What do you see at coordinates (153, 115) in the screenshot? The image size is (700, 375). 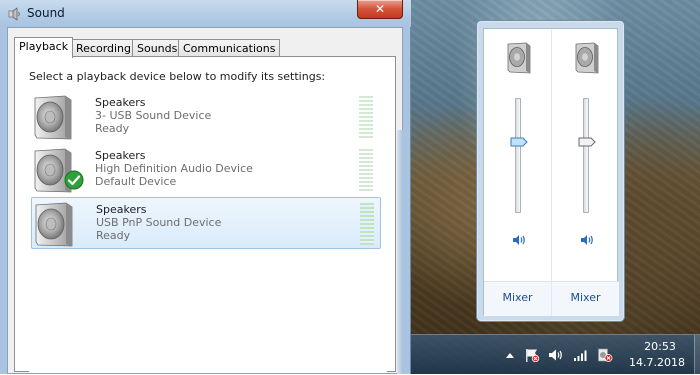 I see `device-description: 3- USB Sound Device` at bounding box center [153, 115].